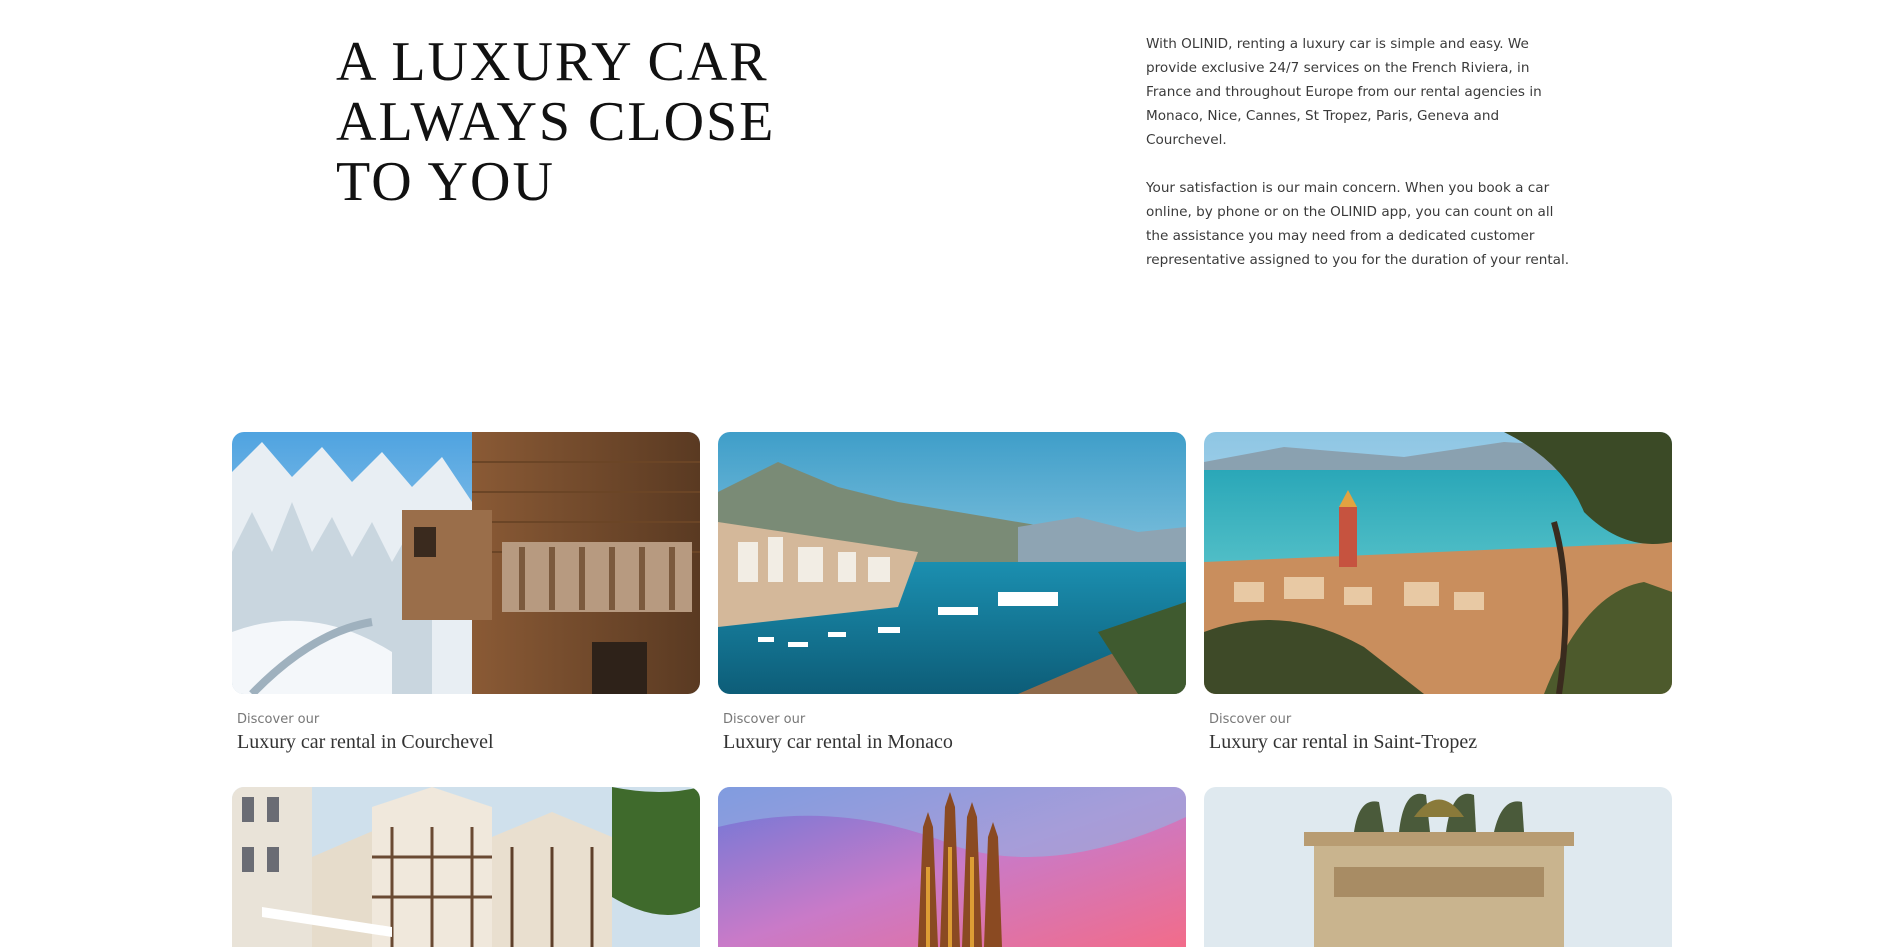 This screenshot has width=1899, height=947. Describe the element at coordinates (445, 182) in the screenshot. I see `title-line: TO YOU` at that location.